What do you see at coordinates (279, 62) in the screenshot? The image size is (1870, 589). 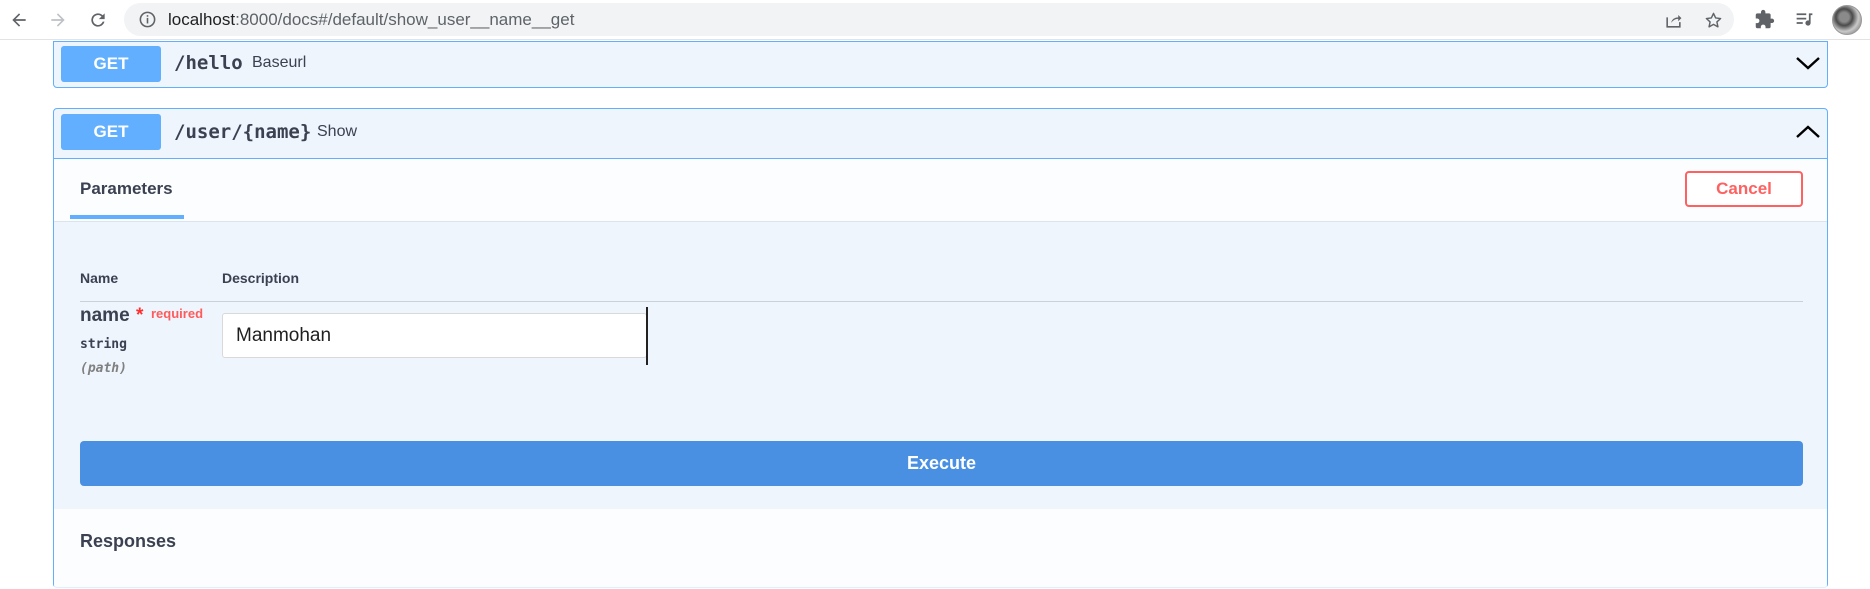 I see `operation-description: Baseurl` at bounding box center [279, 62].